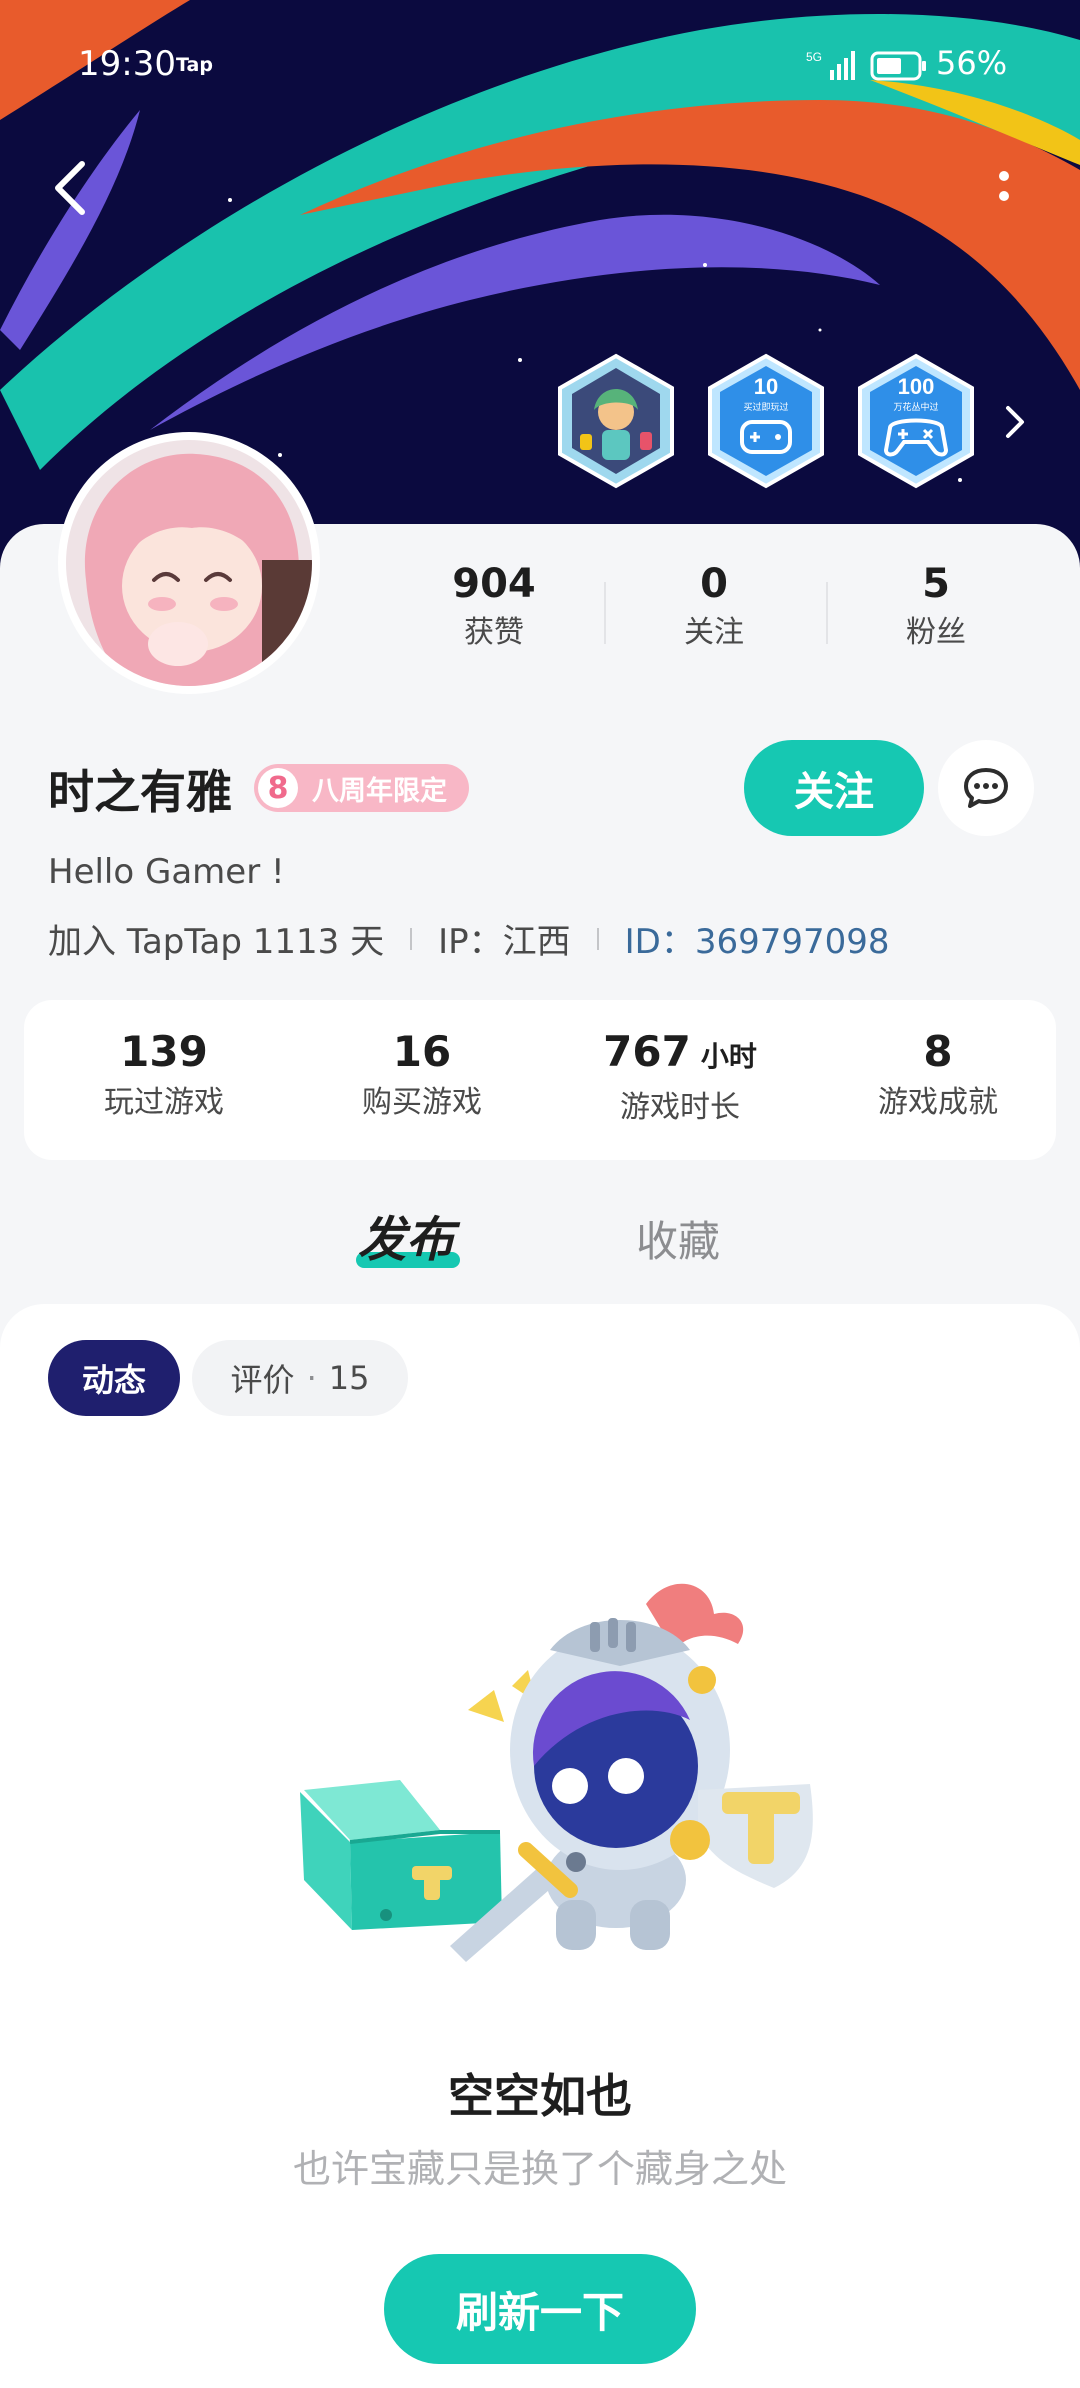 Image resolution: width=1080 pixels, height=2388 pixels. I want to click on played-games-stat: 139 玩过游戏, so click(164, 1075).